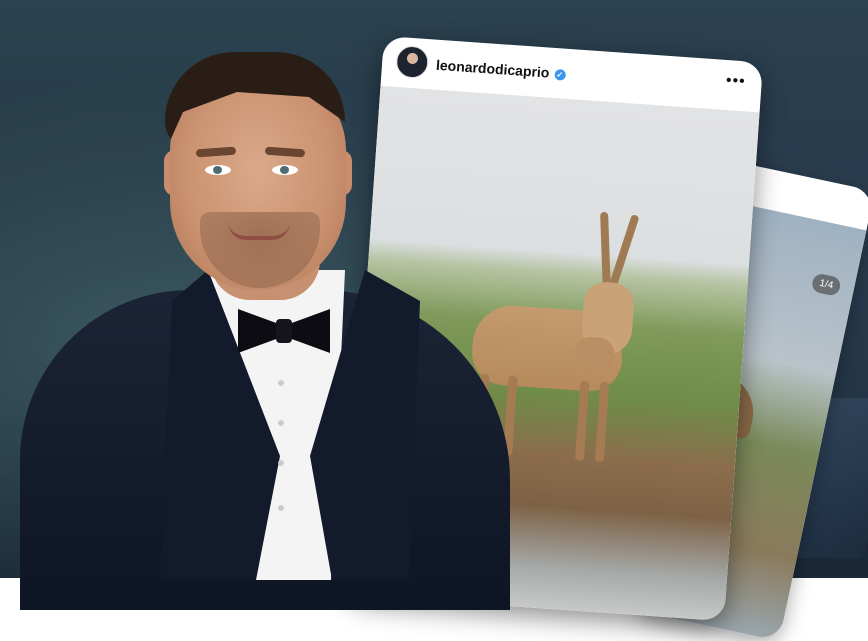 The height and width of the screenshot is (641, 868). I want to click on verified-badge-icon: ✓, so click(559, 74).